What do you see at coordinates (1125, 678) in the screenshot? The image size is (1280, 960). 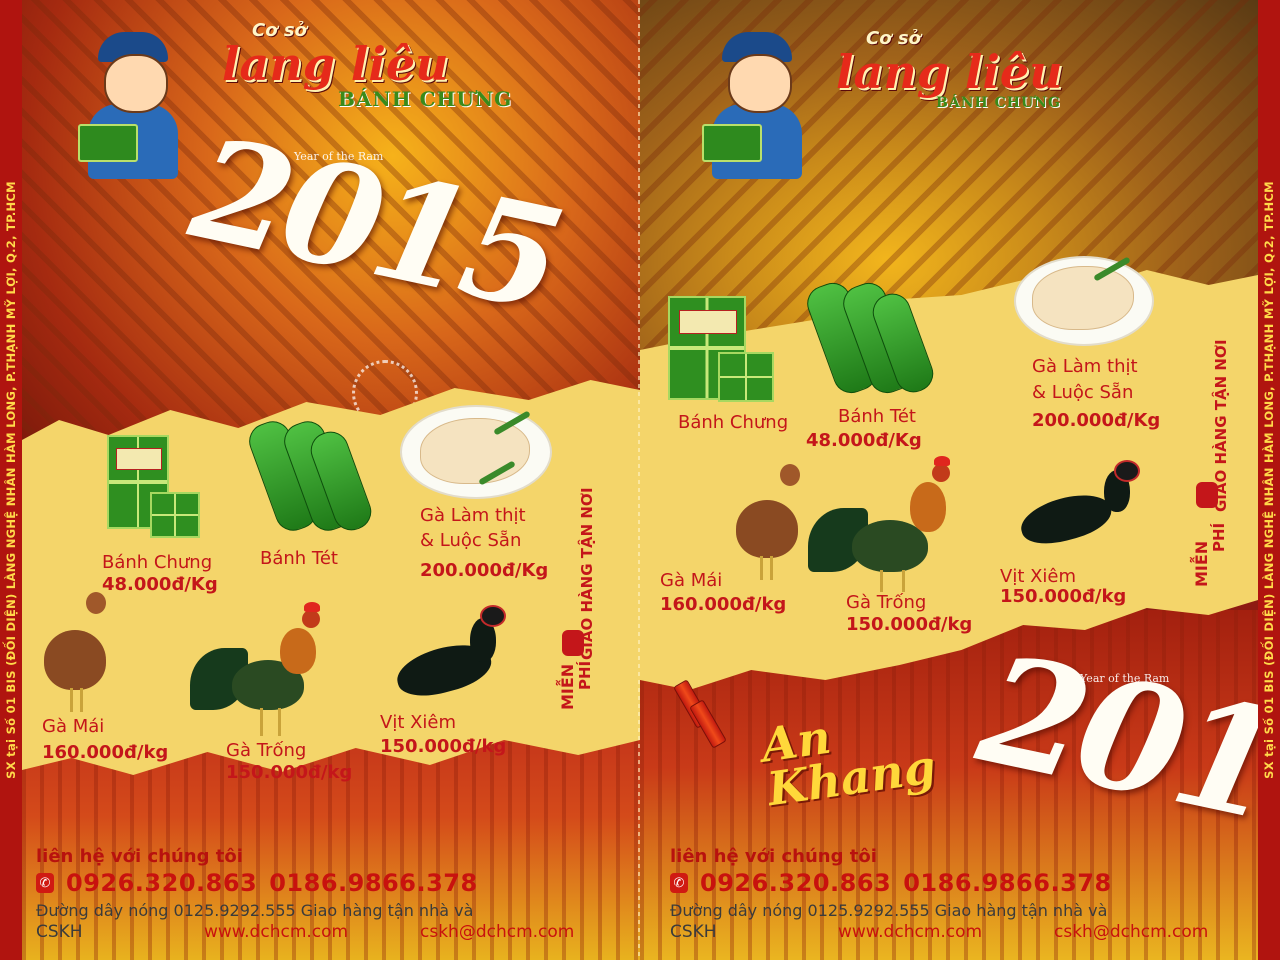 I see `year-of-ram-label: Year of the Ram` at bounding box center [1125, 678].